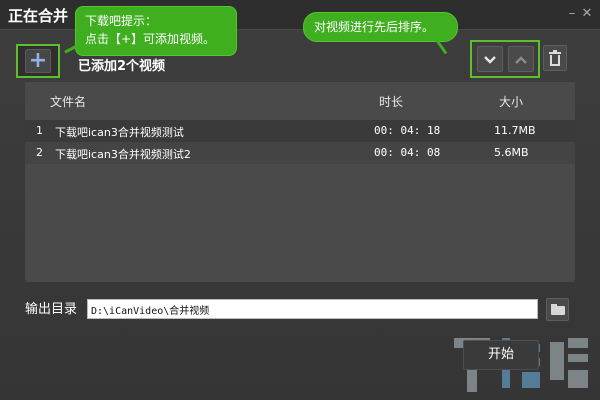 The image size is (600, 400). What do you see at coordinates (51, 309) in the screenshot?
I see `output-directory-label: 输出目录` at bounding box center [51, 309].